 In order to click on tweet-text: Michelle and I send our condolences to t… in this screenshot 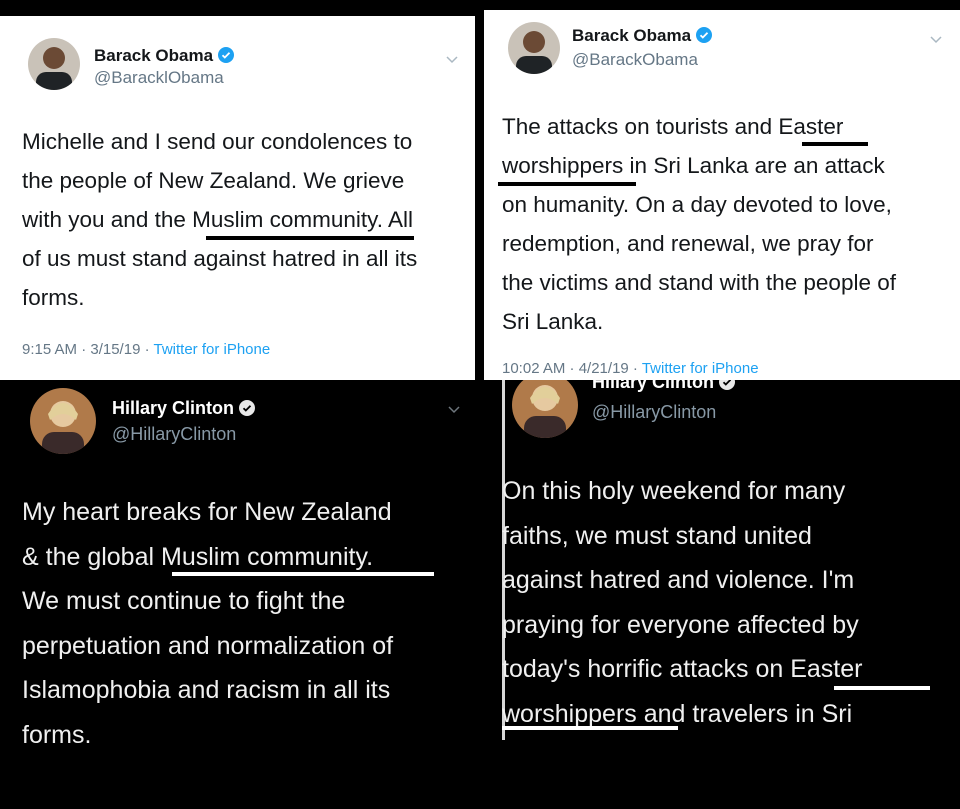, I will do `click(220, 219)`.